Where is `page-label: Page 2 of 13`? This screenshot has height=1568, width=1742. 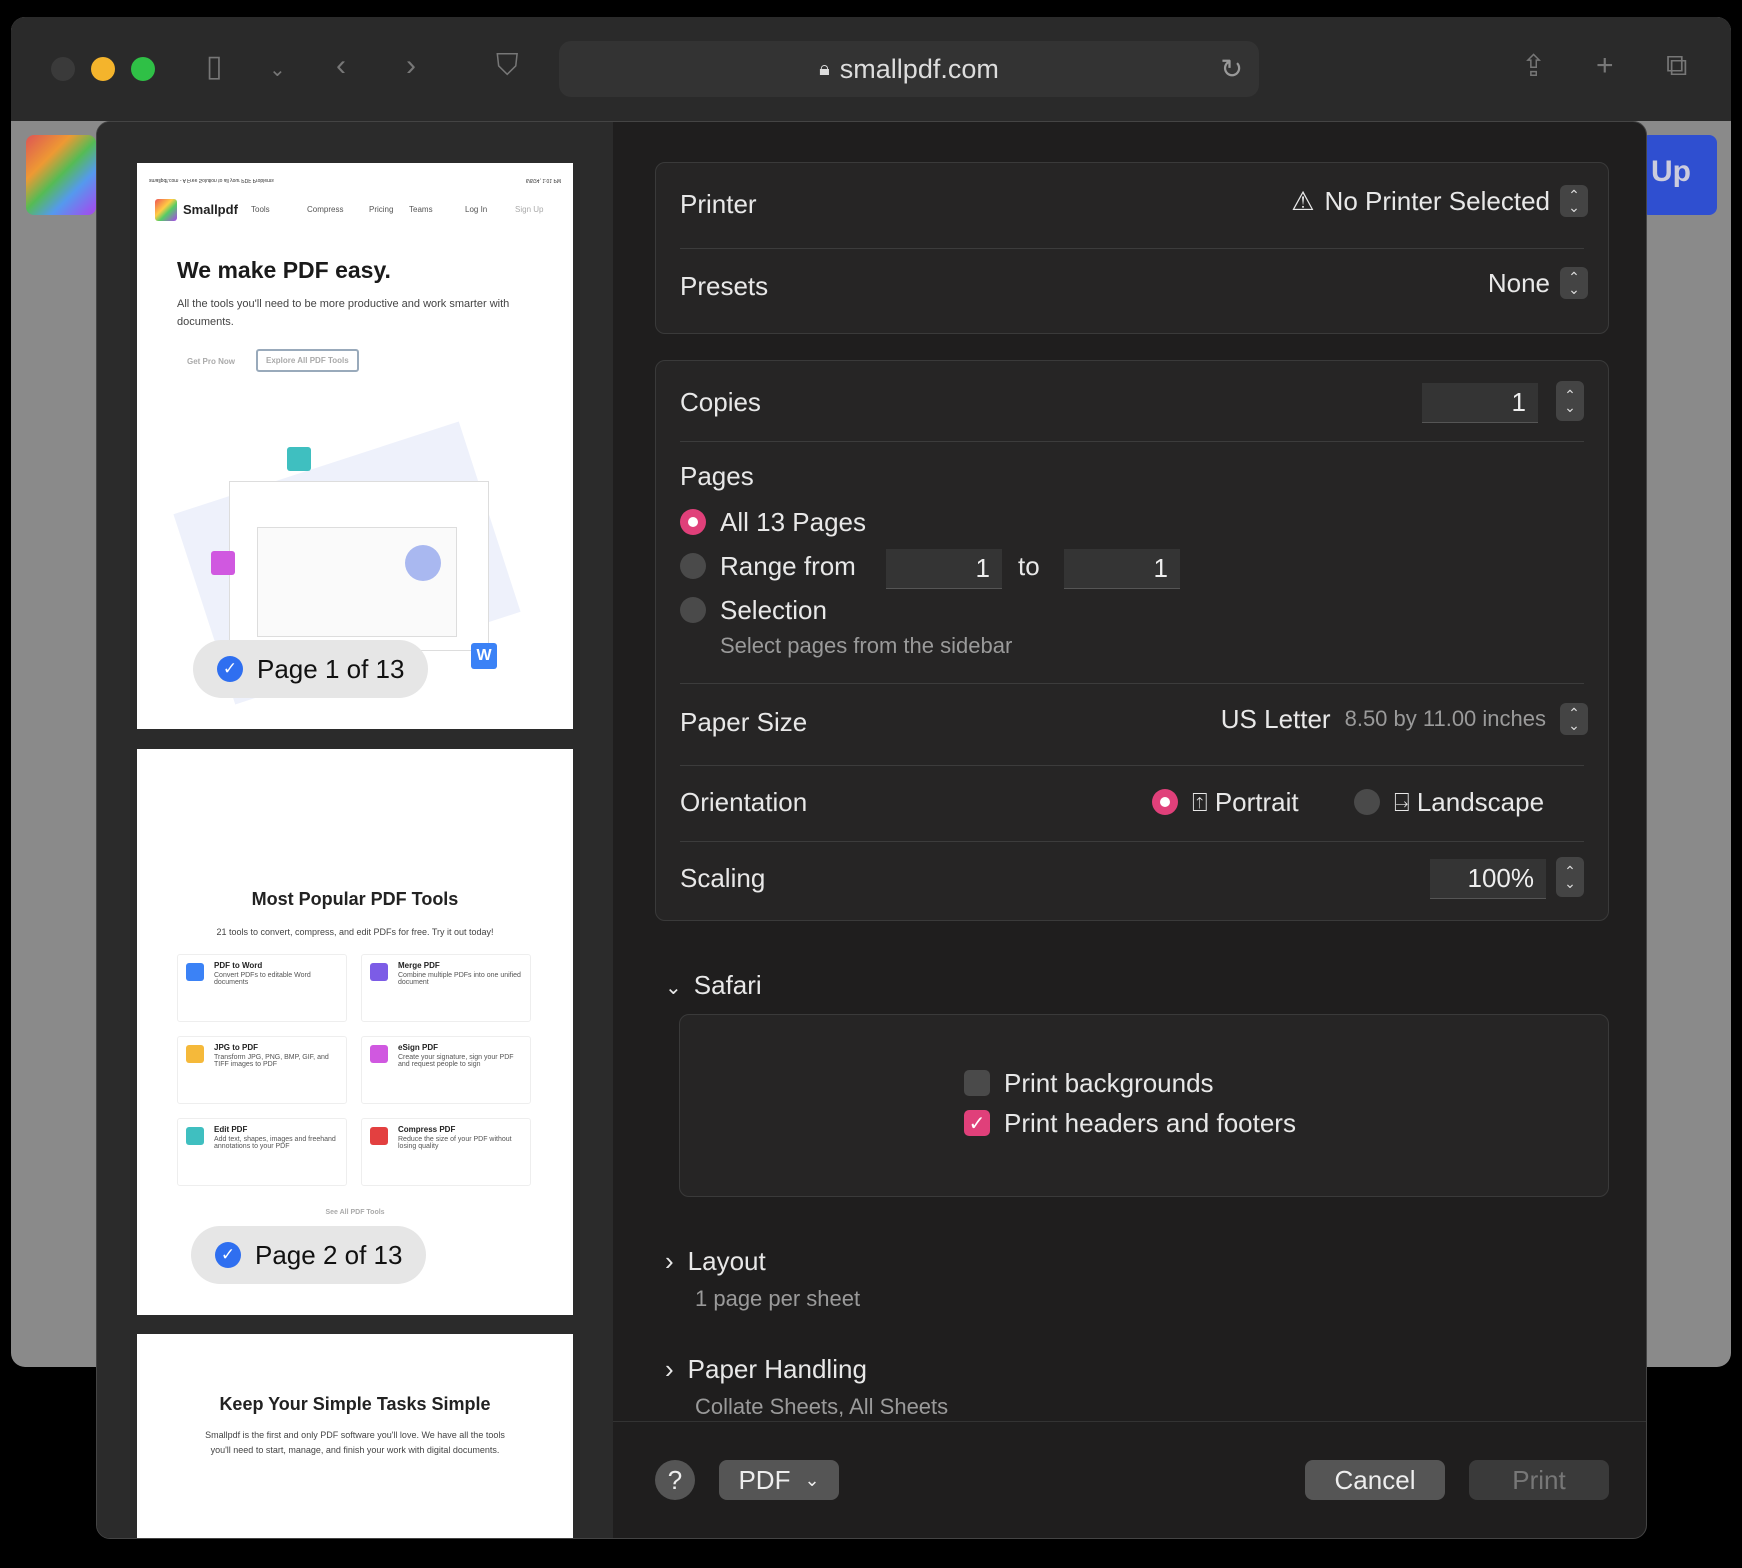 page-label: Page 2 of 13 is located at coordinates (329, 1254).